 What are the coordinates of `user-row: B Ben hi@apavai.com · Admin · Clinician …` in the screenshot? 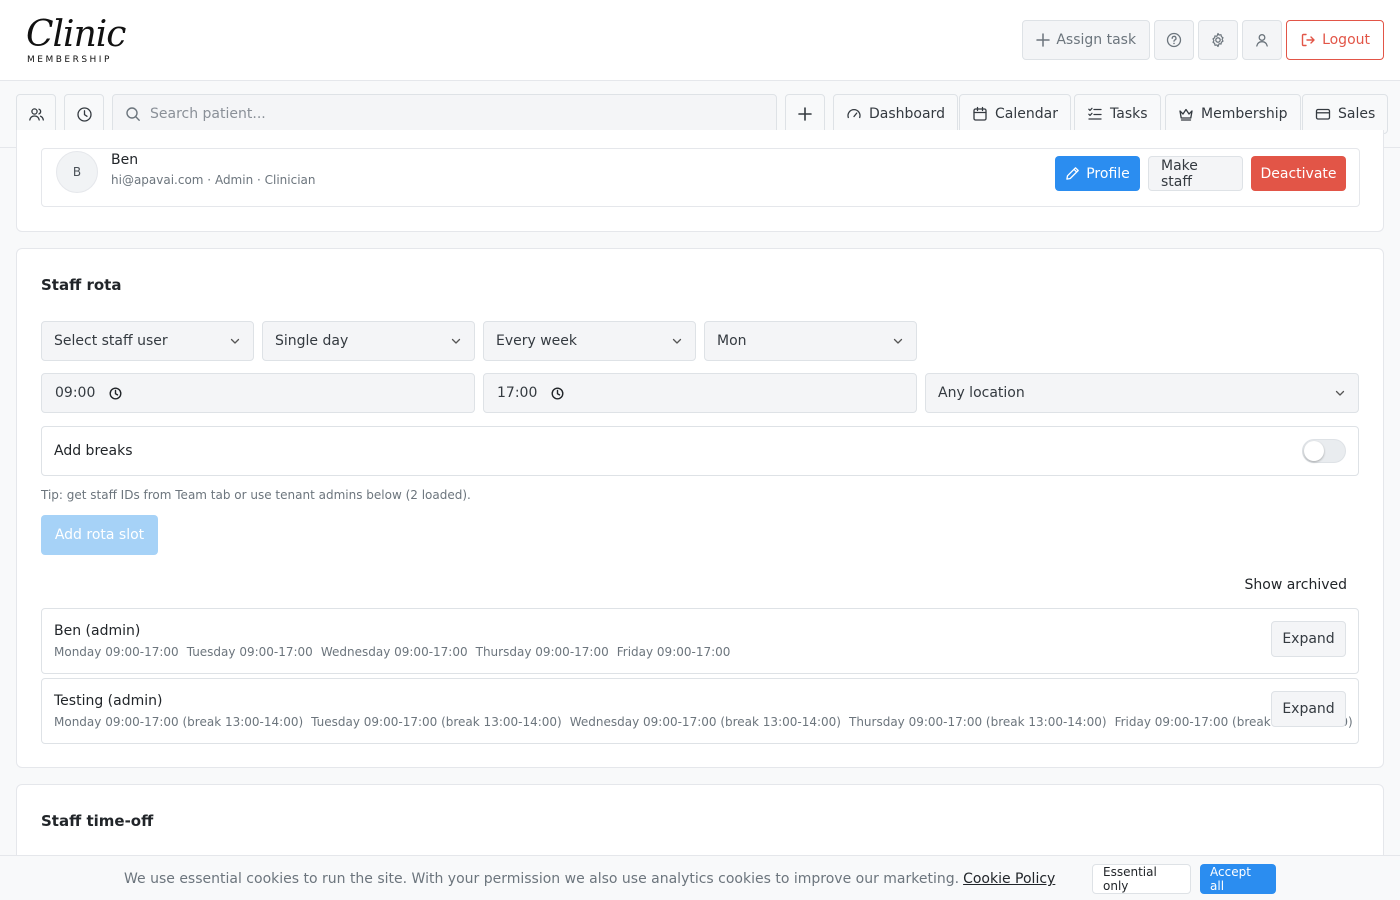 It's located at (700, 177).